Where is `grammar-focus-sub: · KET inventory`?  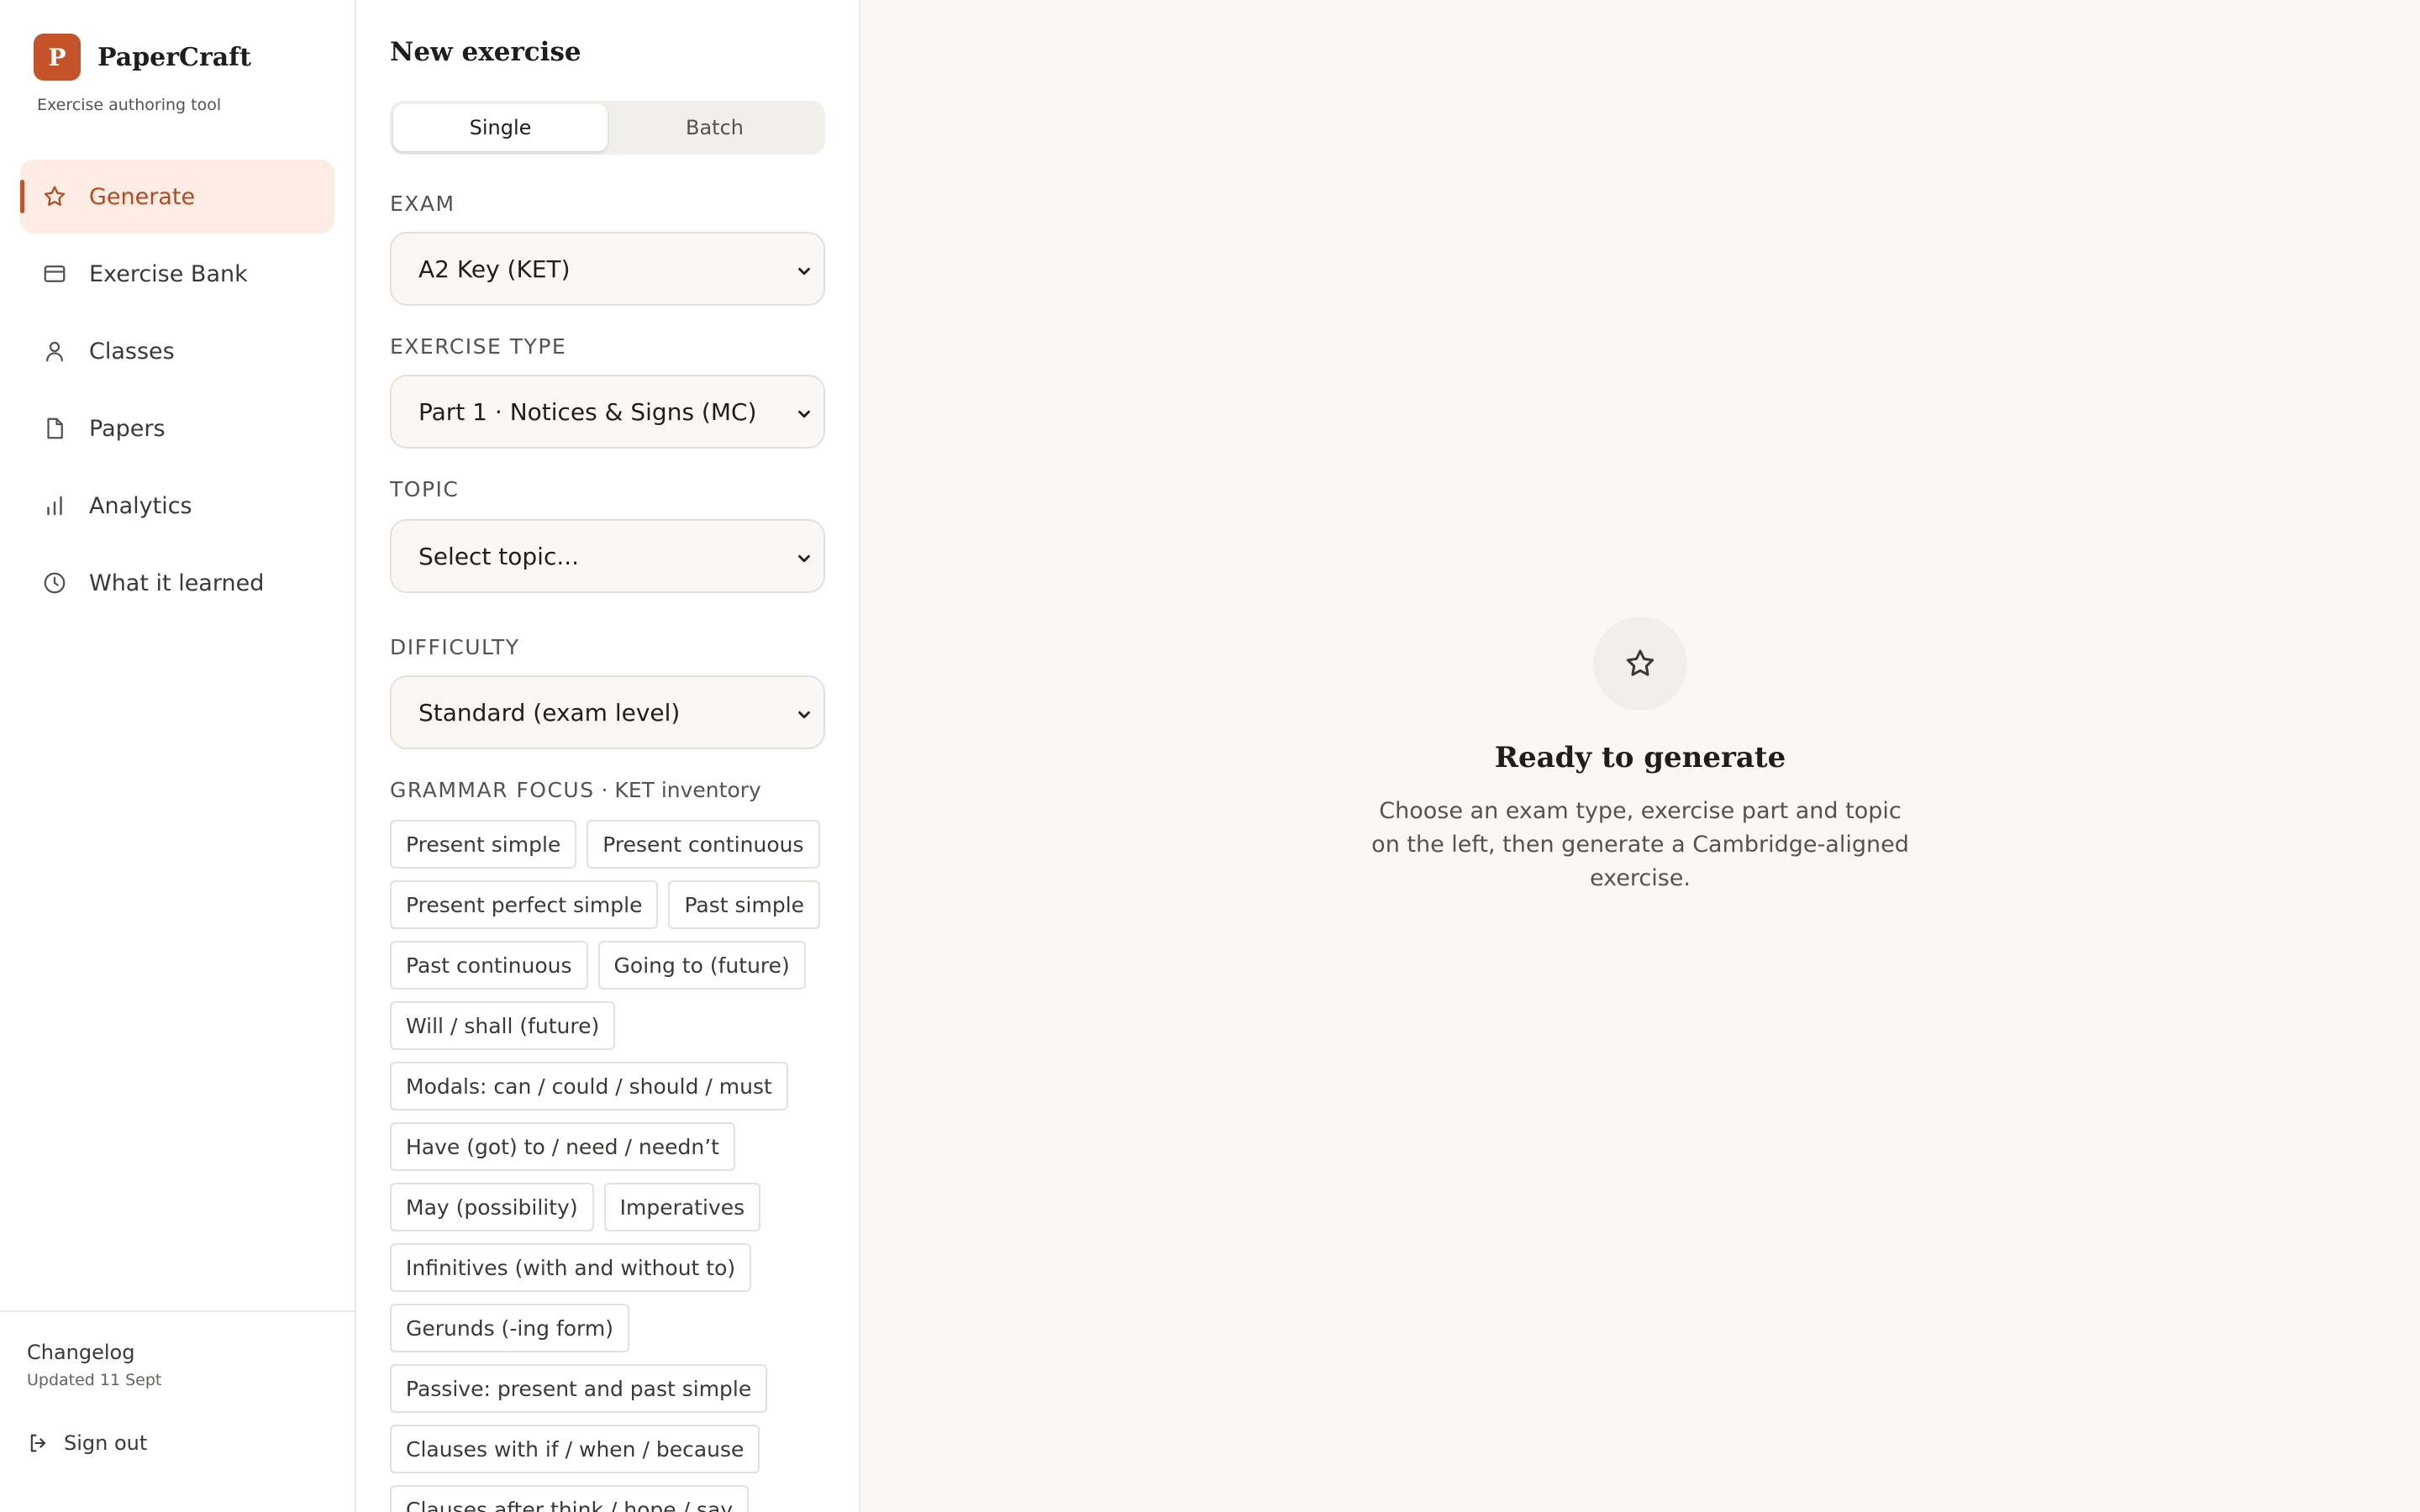 grammar-focus-sub: · KET inventory is located at coordinates (677, 790).